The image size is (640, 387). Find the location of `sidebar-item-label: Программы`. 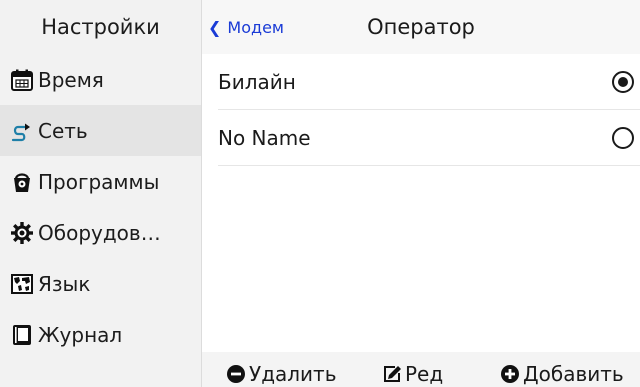

sidebar-item-label: Программы is located at coordinates (99, 181).